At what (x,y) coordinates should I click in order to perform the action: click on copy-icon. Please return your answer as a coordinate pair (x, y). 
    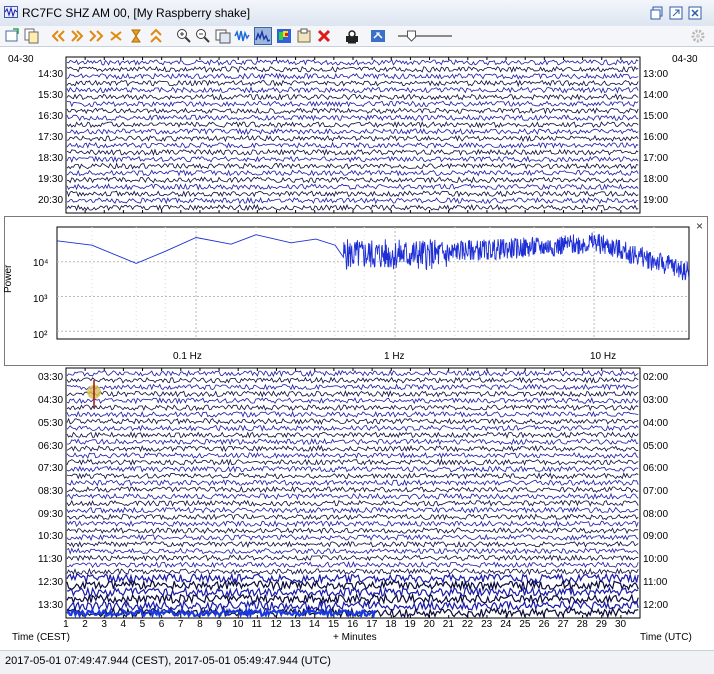
    Looking at the image, I should click on (32, 36).